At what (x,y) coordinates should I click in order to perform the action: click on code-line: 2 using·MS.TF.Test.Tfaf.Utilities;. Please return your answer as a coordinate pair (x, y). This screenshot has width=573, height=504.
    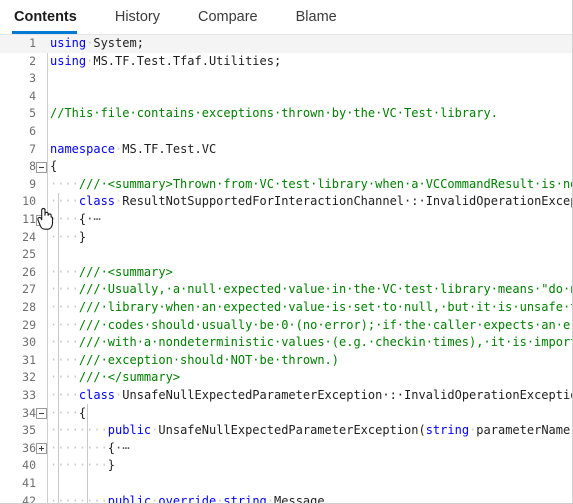
    Looking at the image, I should click on (286, 62).